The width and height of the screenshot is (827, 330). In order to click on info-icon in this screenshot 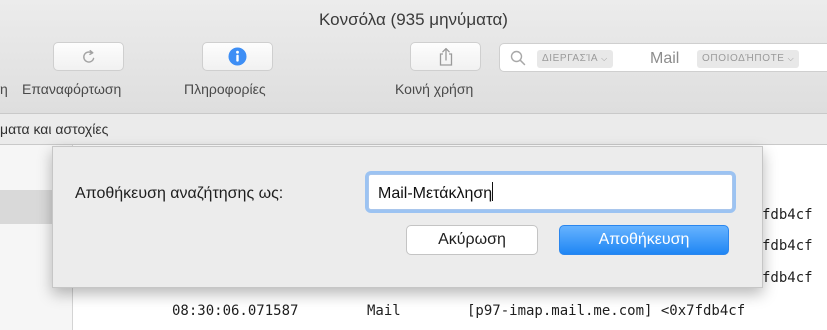, I will do `click(237, 56)`.